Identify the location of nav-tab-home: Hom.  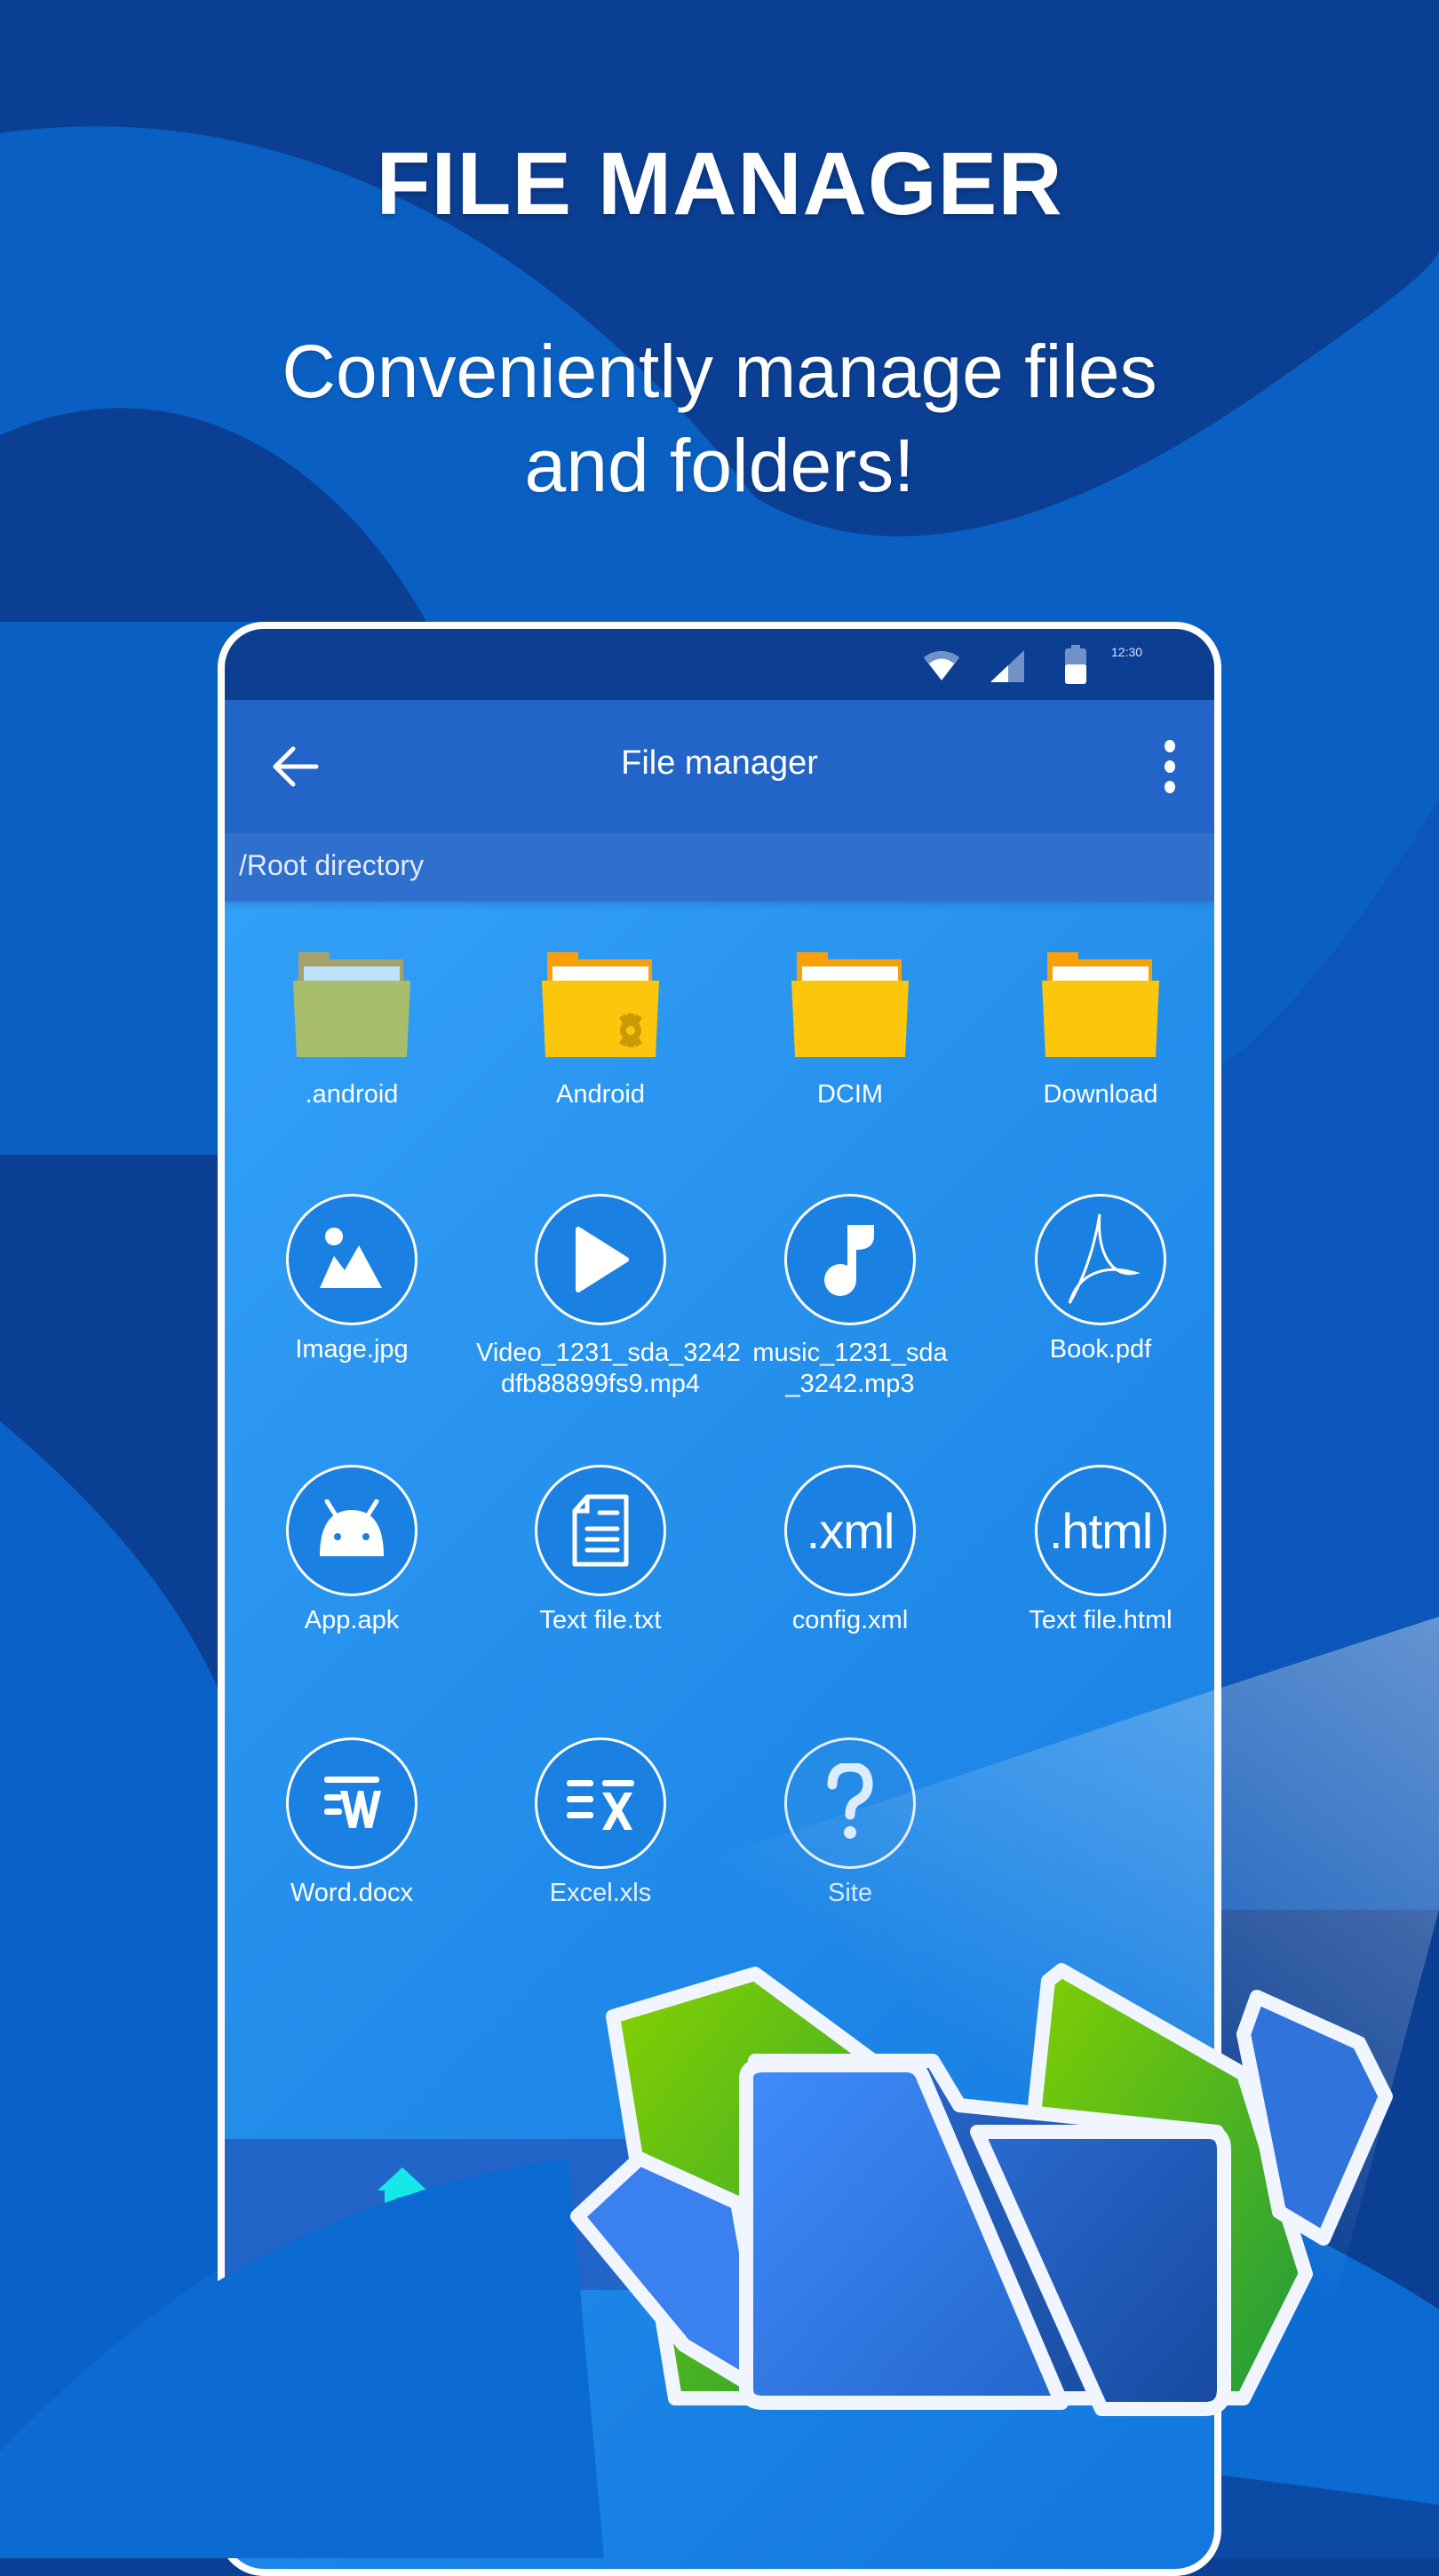
(402, 2207).